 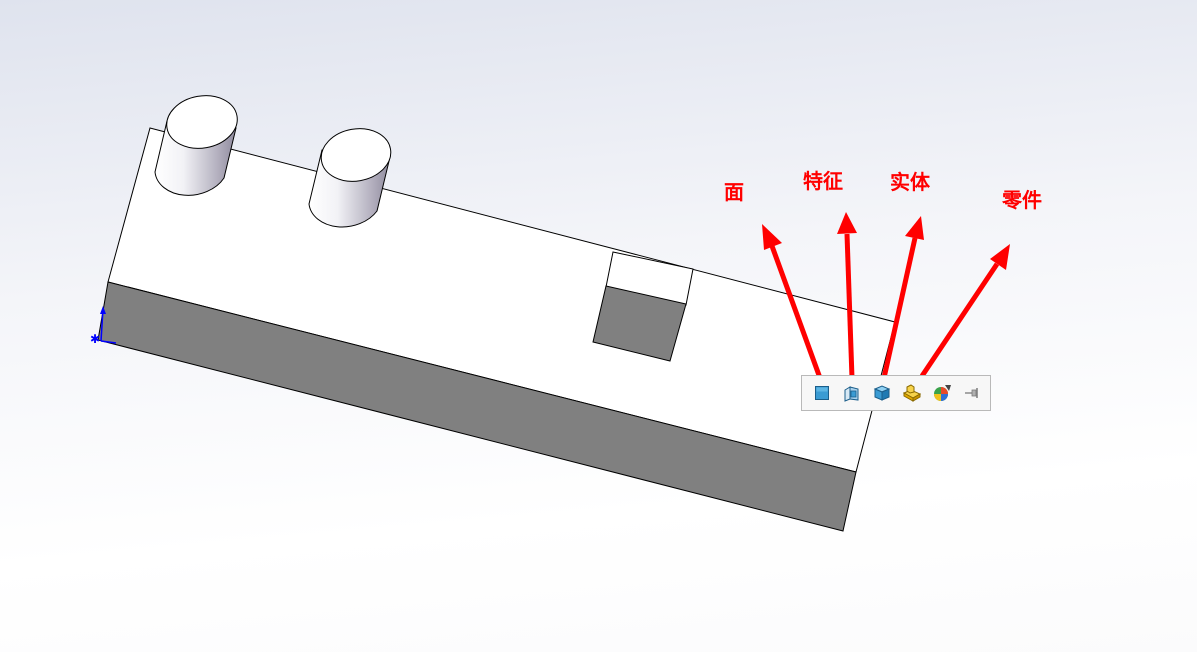 What do you see at coordinates (902, 297) in the screenshot?
I see `arrow-body` at bounding box center [902, 297].